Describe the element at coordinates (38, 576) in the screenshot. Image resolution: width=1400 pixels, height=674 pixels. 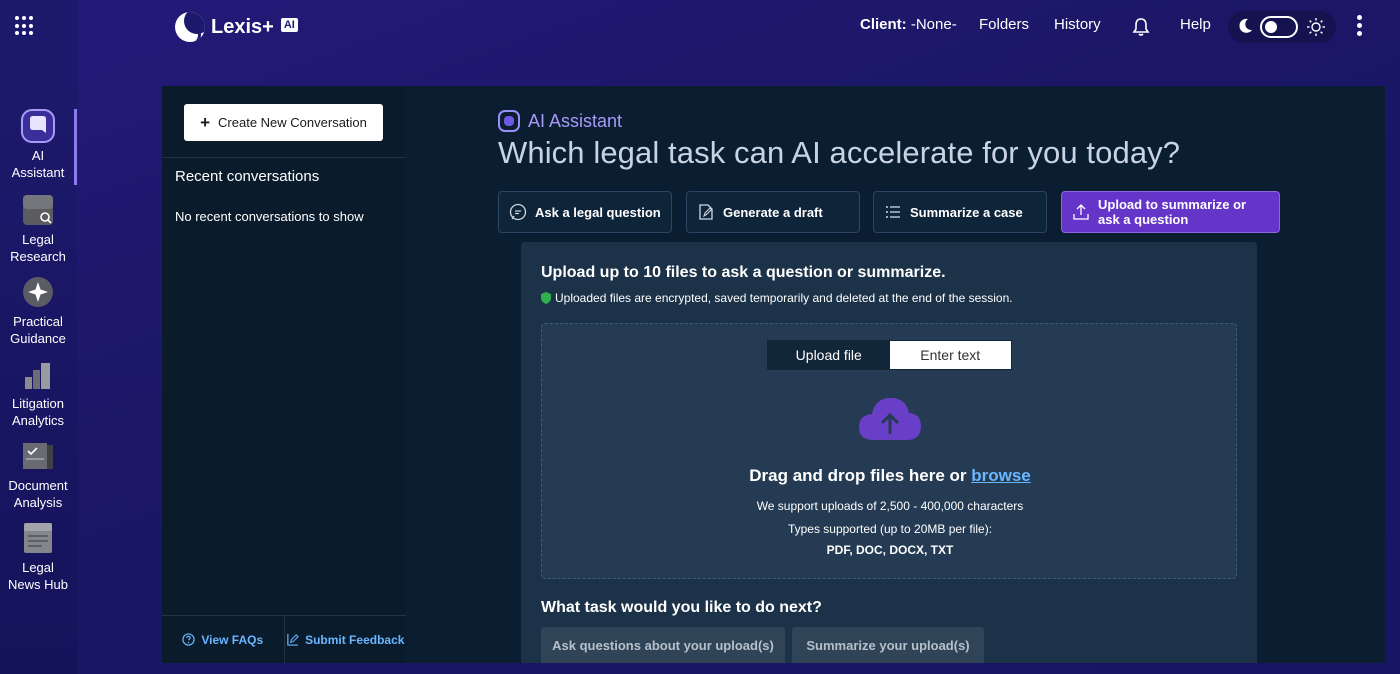
I see `rail-label: Legal News Hub` at that location.